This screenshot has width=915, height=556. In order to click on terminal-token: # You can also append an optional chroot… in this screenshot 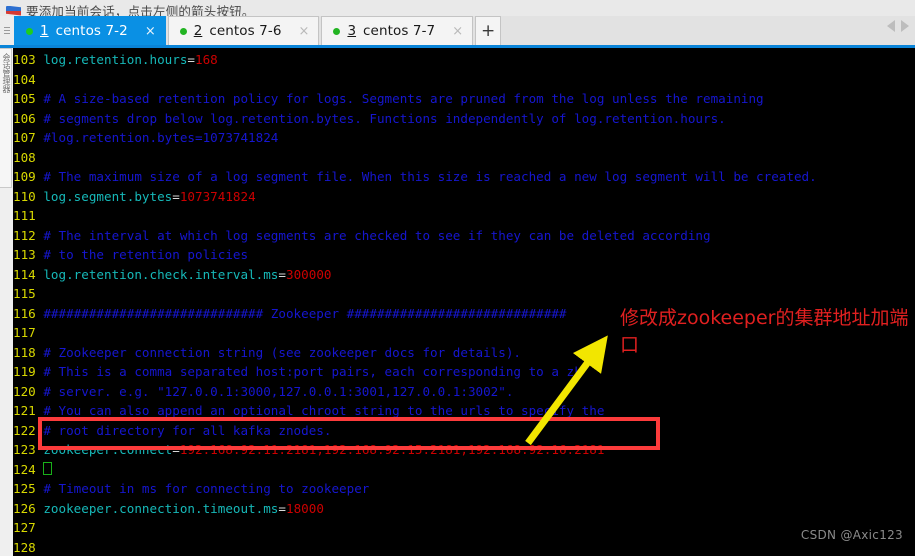, I will do `click(324, 410)`.